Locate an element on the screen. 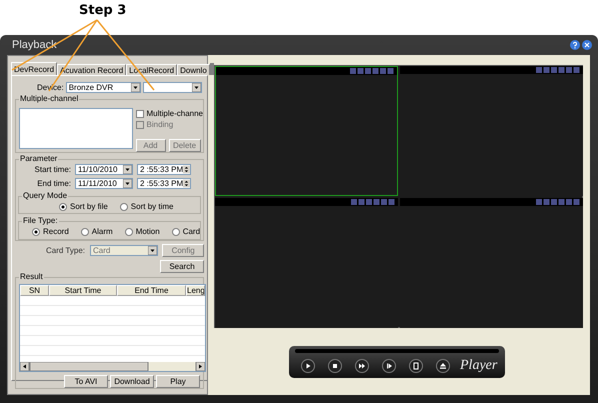 This screenshot has width=598, height=403. device-dropdown: Bronze DVR is located at coordinates (103, 87).